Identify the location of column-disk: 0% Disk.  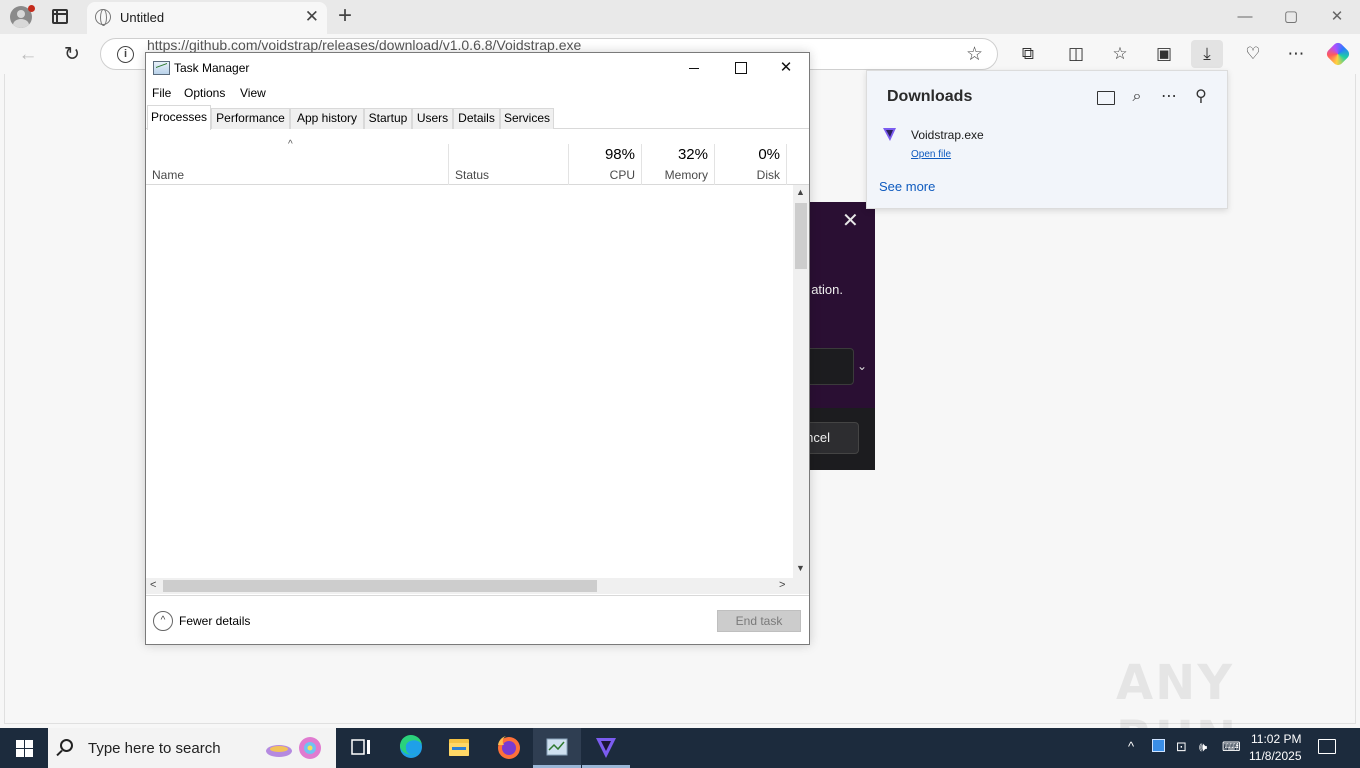
(750, 164).